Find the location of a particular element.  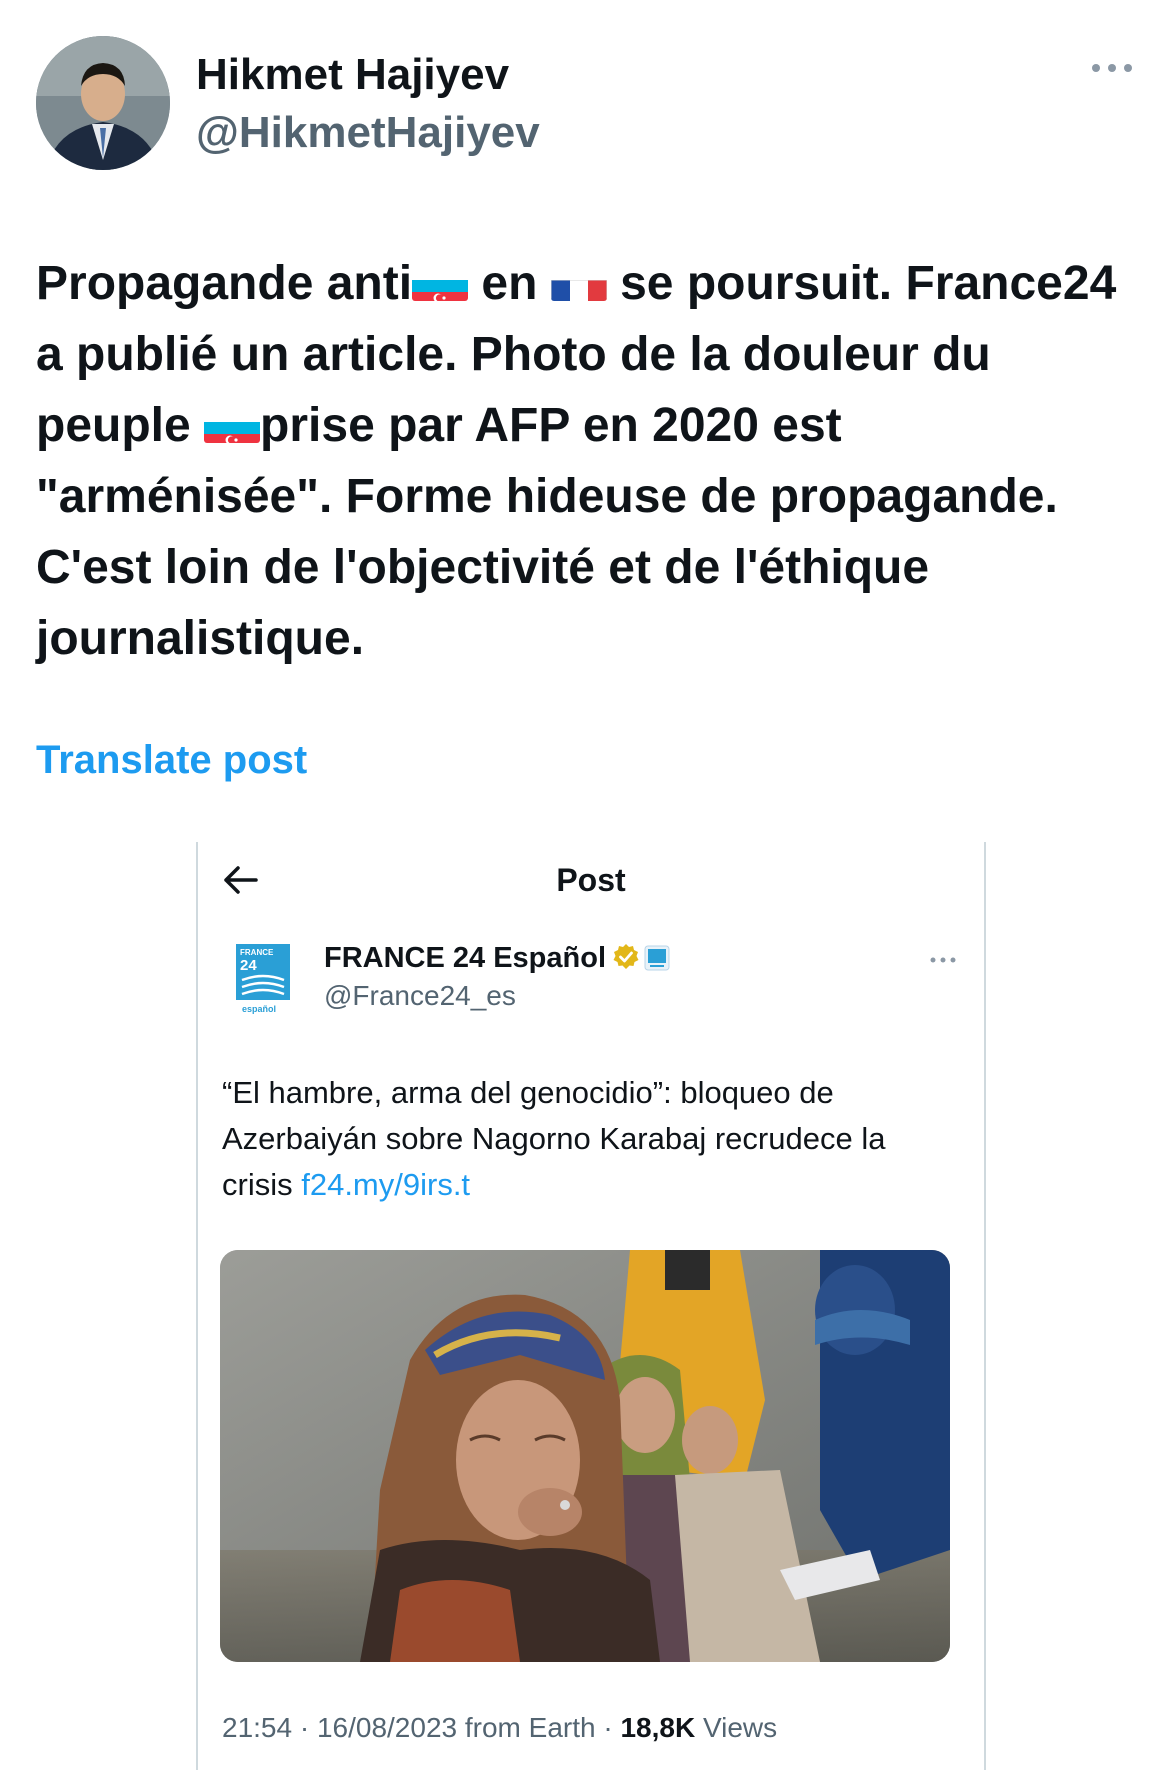

embedded-account-name-text: FRANCE 24 Español is located at coordinates (465, 958).